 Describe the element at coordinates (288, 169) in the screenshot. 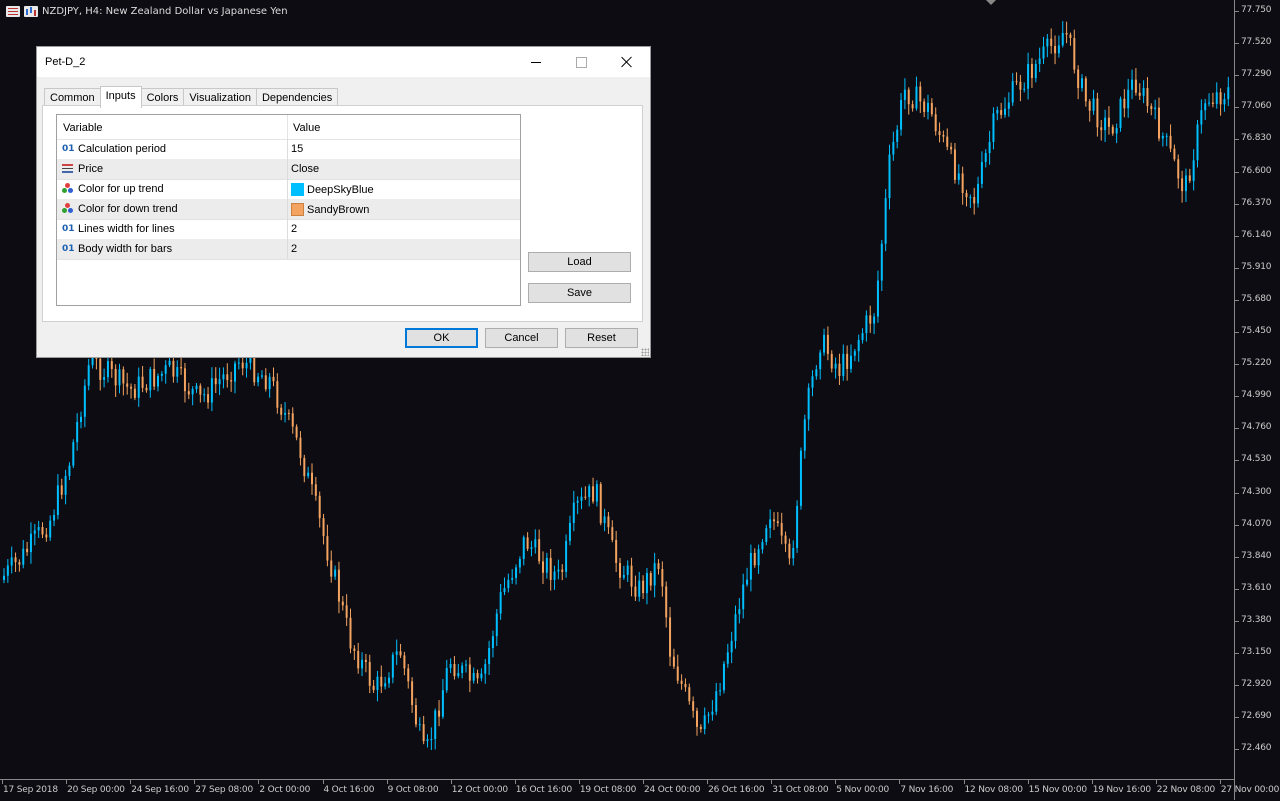

I see `input-row-price: Price Close` at that location.